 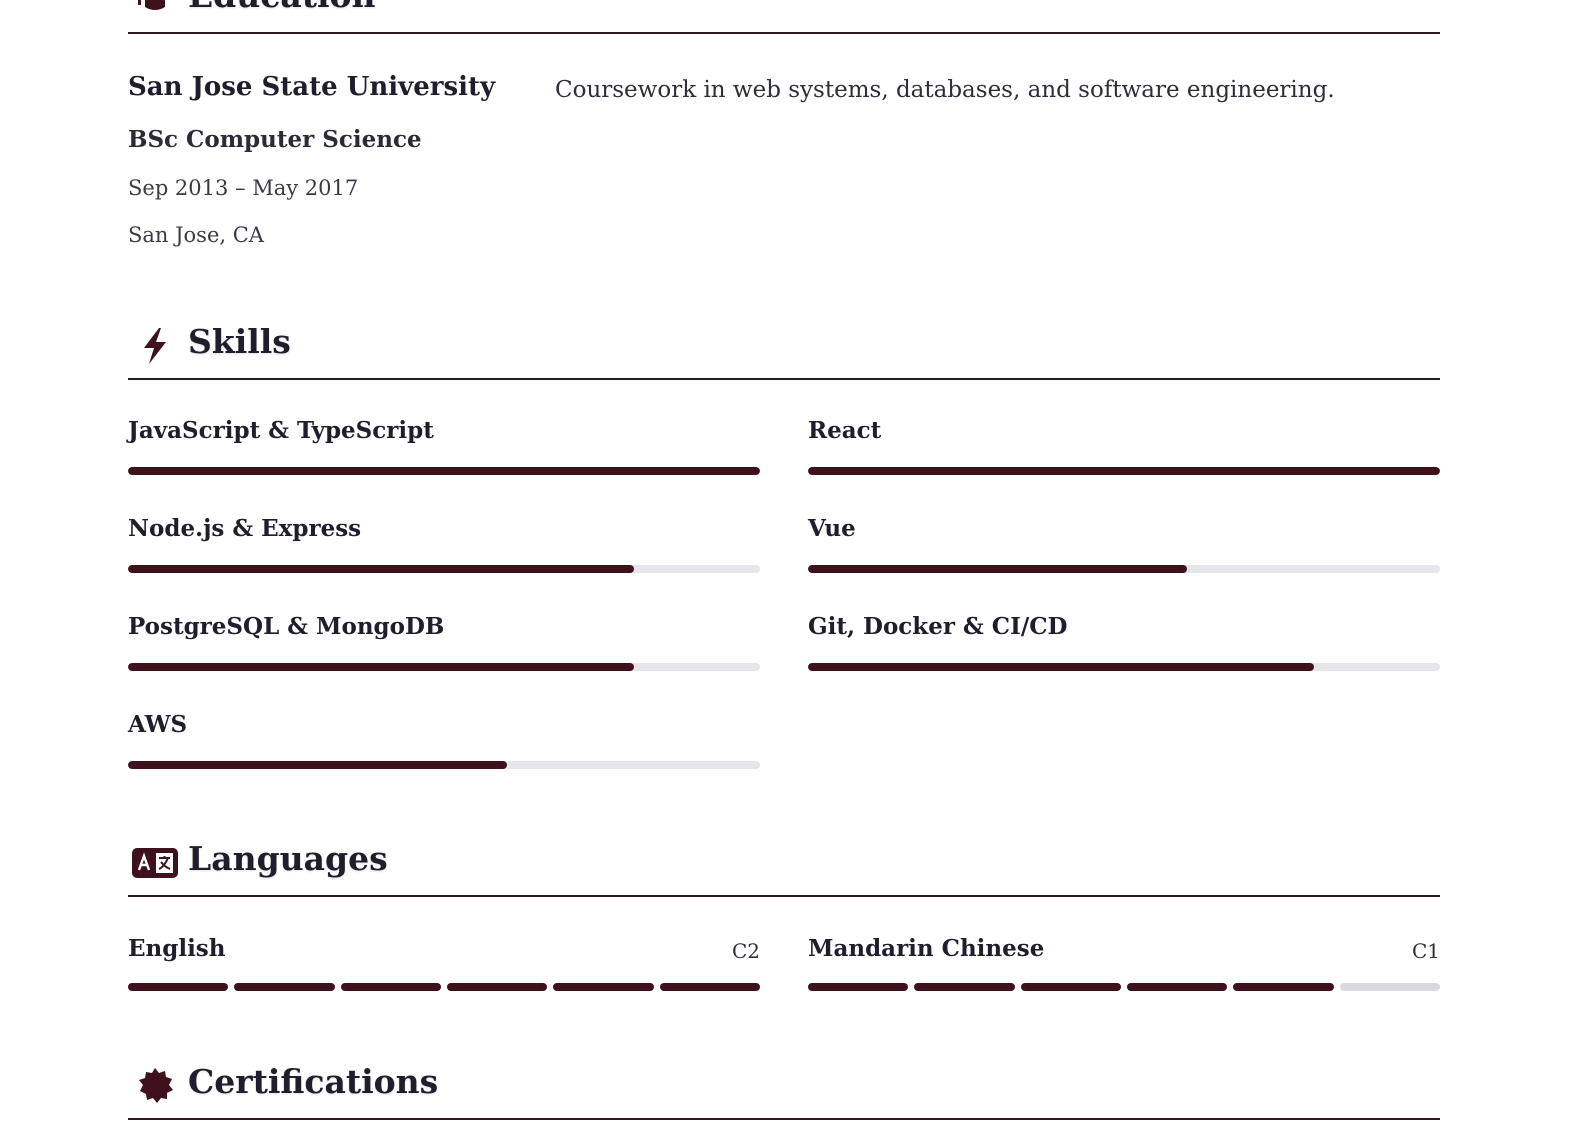 I want to click on section-title: Languages, so click(x=288, y=858).